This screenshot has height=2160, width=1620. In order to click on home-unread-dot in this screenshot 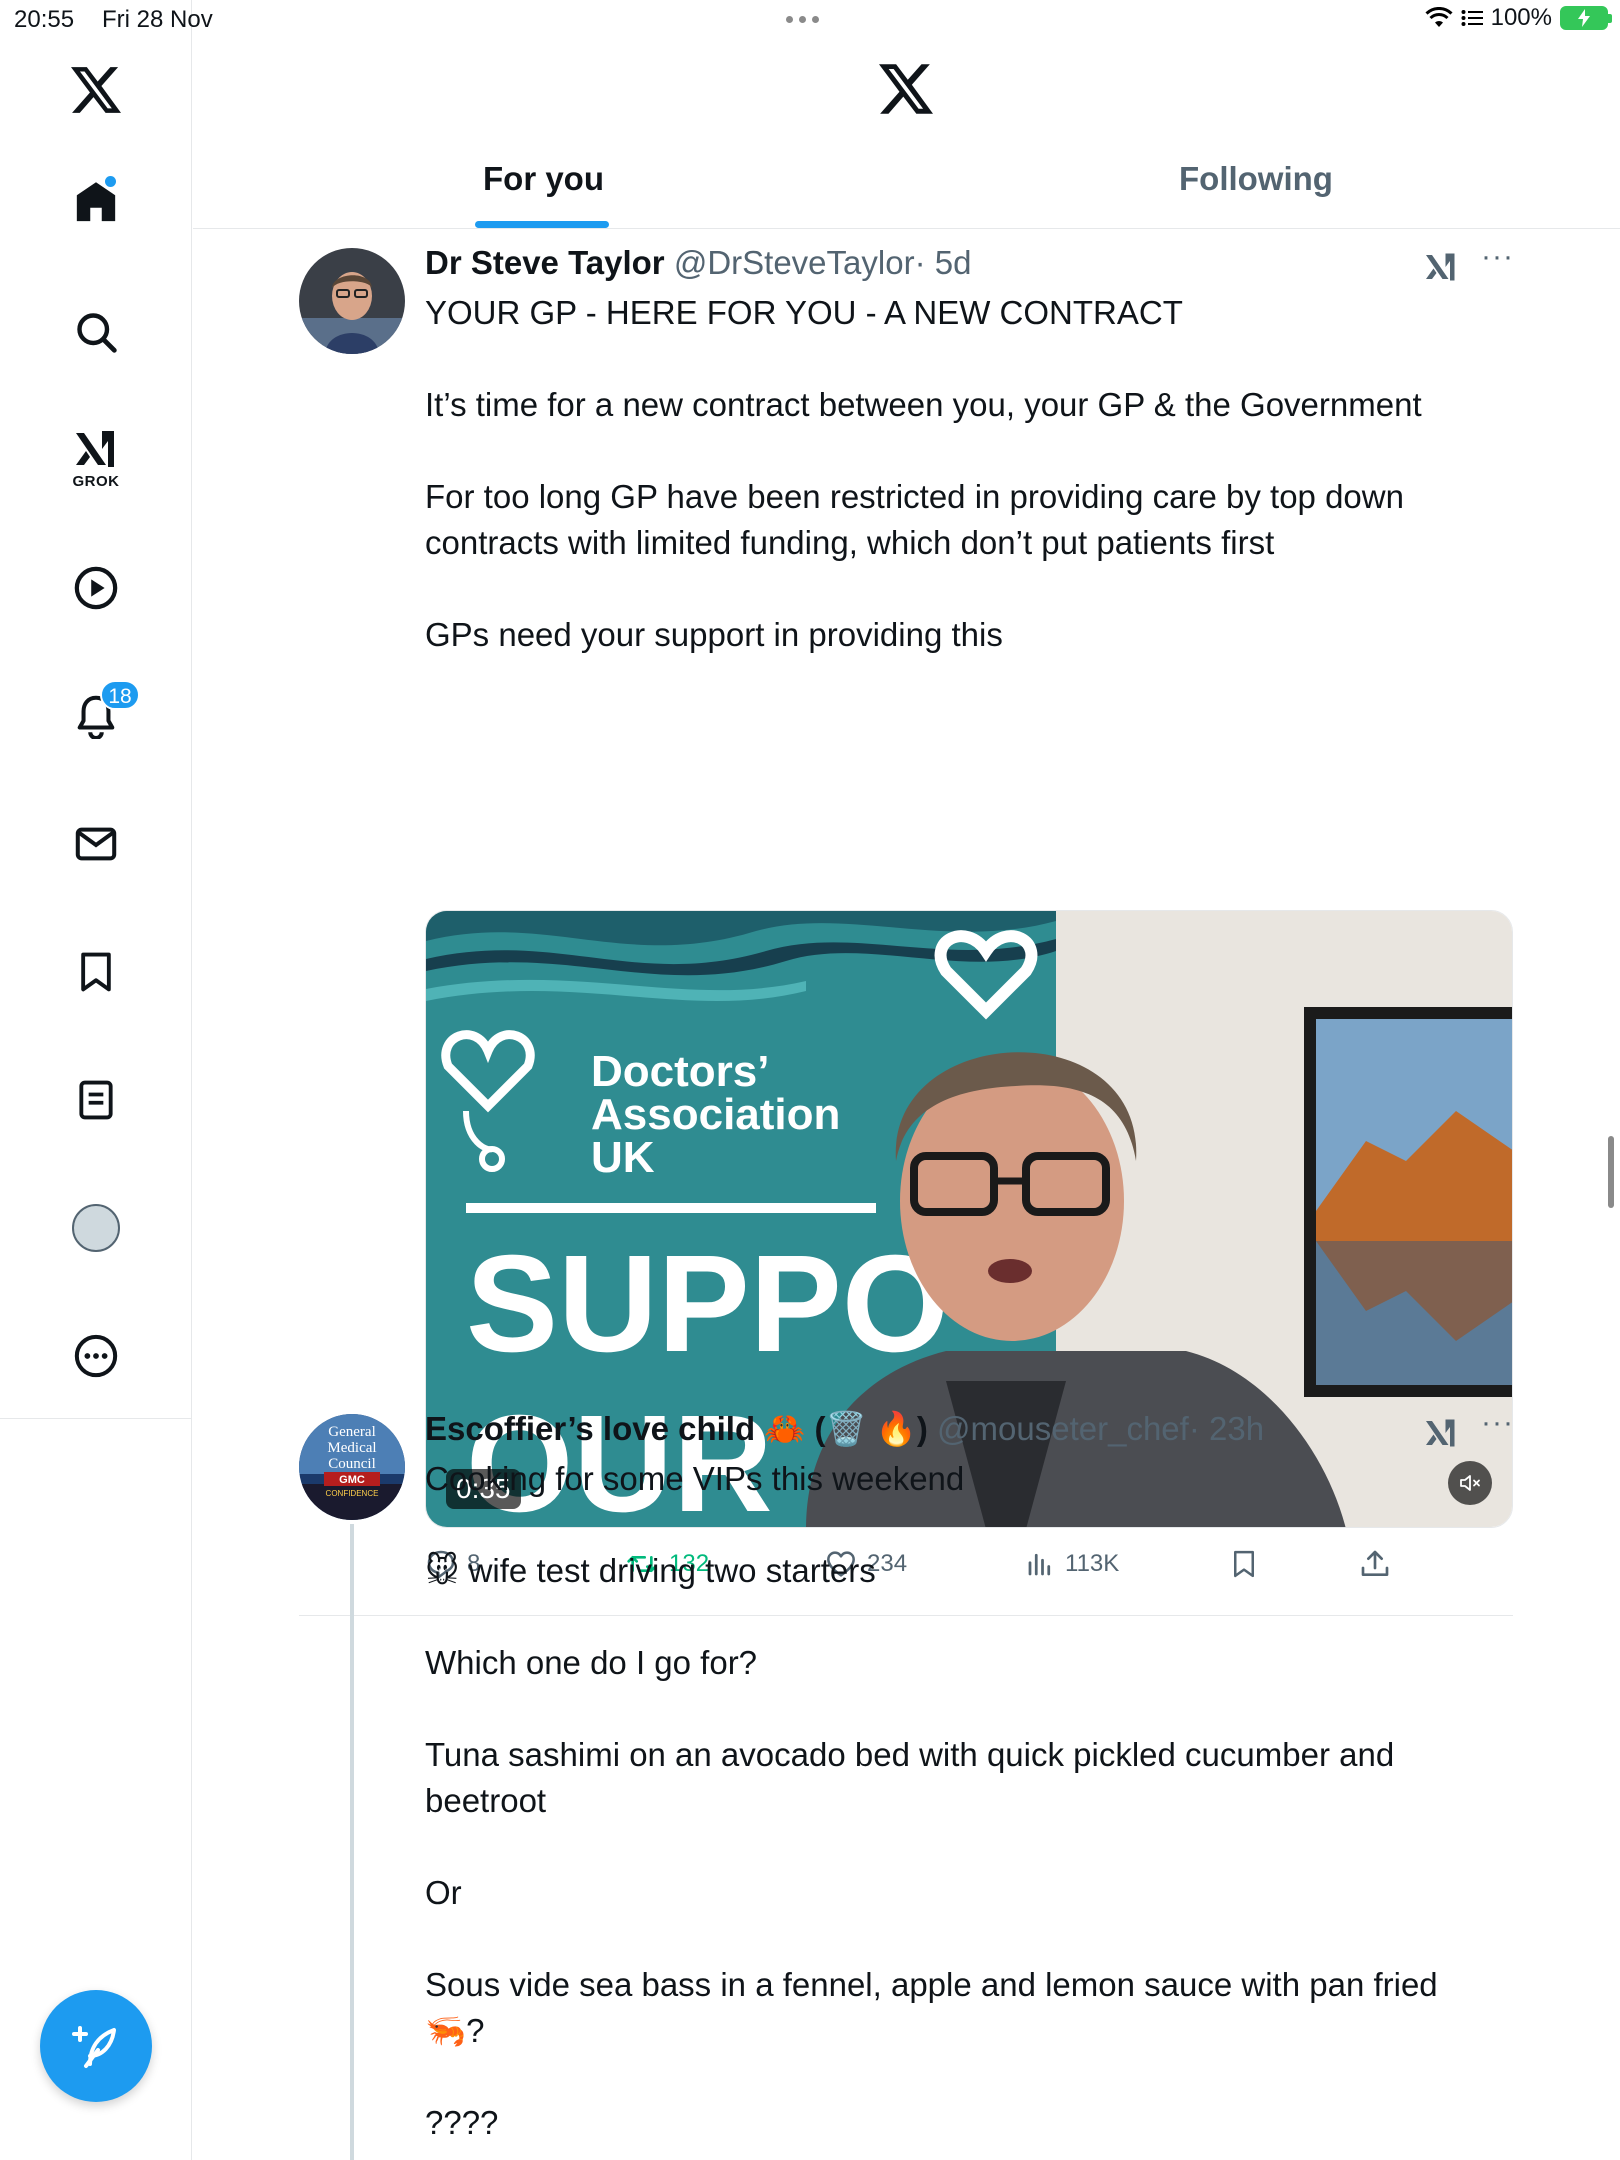, I will do `click(110, 181)`.